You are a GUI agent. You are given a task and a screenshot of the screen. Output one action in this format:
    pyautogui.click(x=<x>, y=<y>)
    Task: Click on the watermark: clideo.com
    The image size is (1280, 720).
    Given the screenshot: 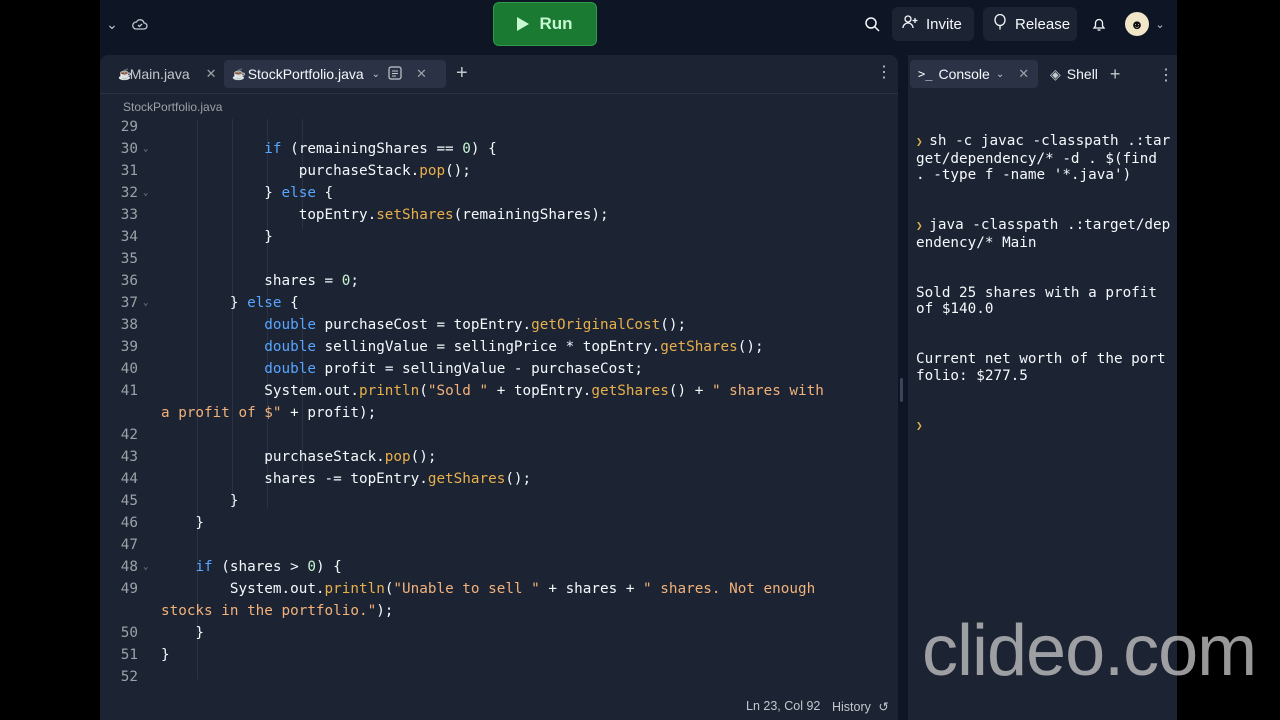 What is the action you would take?
    pyautogui.click(x=1089, y=651)
    